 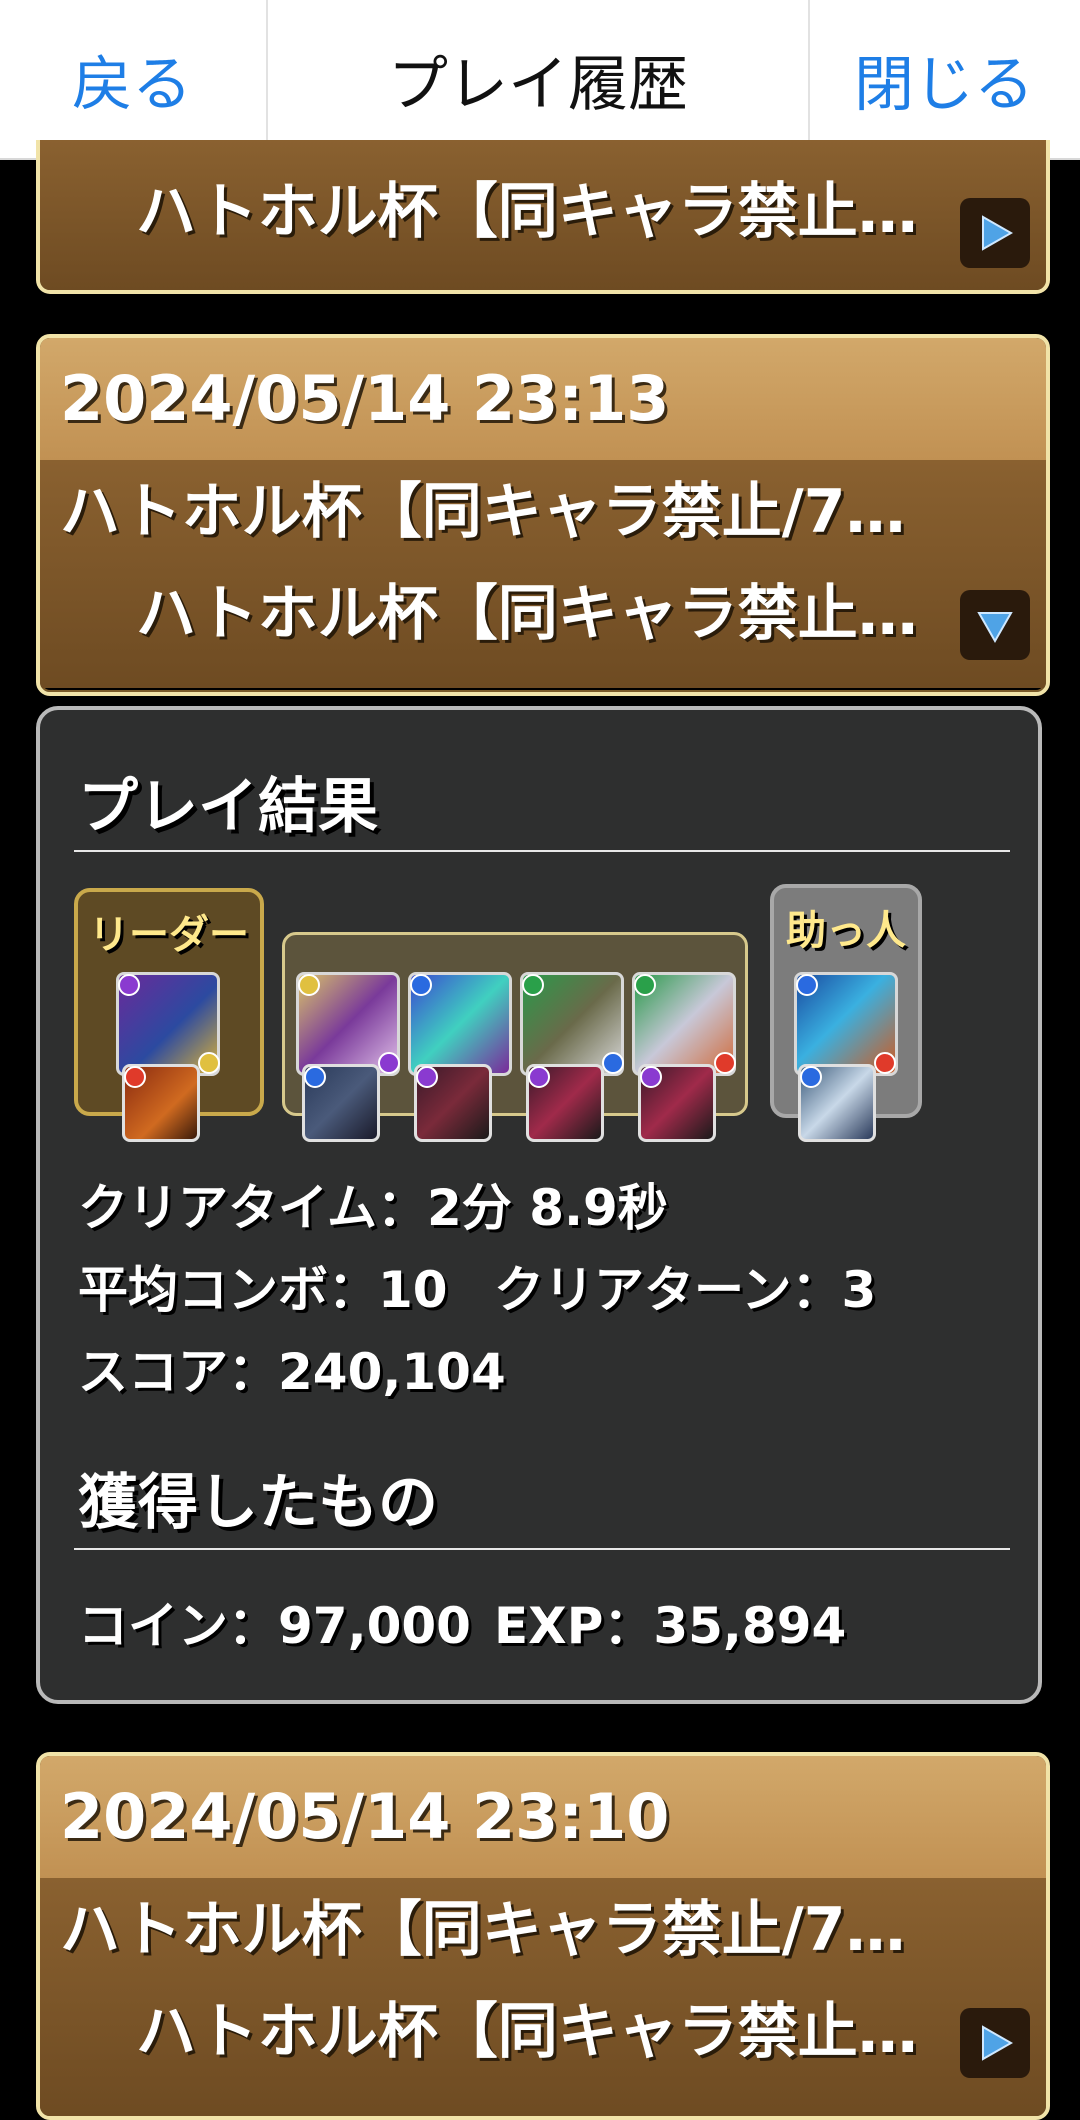 What do you see at coordinates (373, 1208) in the screenshot?
I see `clear-time: クリアタイム：2分 8.9秒` at bounding box center [373, 1208].